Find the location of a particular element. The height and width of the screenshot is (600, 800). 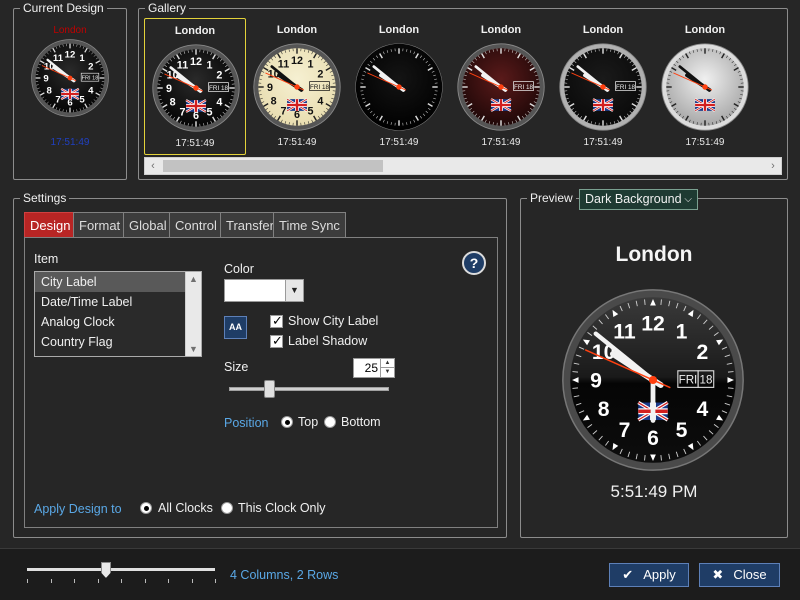

show-city-label-checkbox is located at coordinates (276, 321).